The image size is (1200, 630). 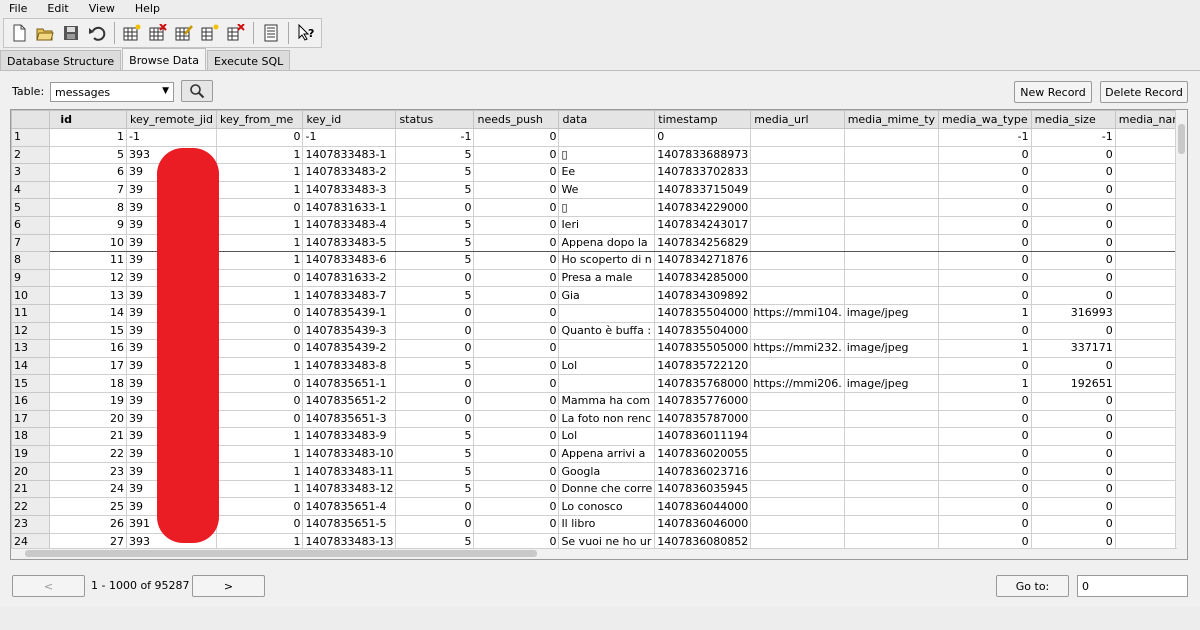 What do you see at coordinates (1053, 92) in the screenshot?
I see `new-record-button: New Record` at bounding box center [1053, 92].